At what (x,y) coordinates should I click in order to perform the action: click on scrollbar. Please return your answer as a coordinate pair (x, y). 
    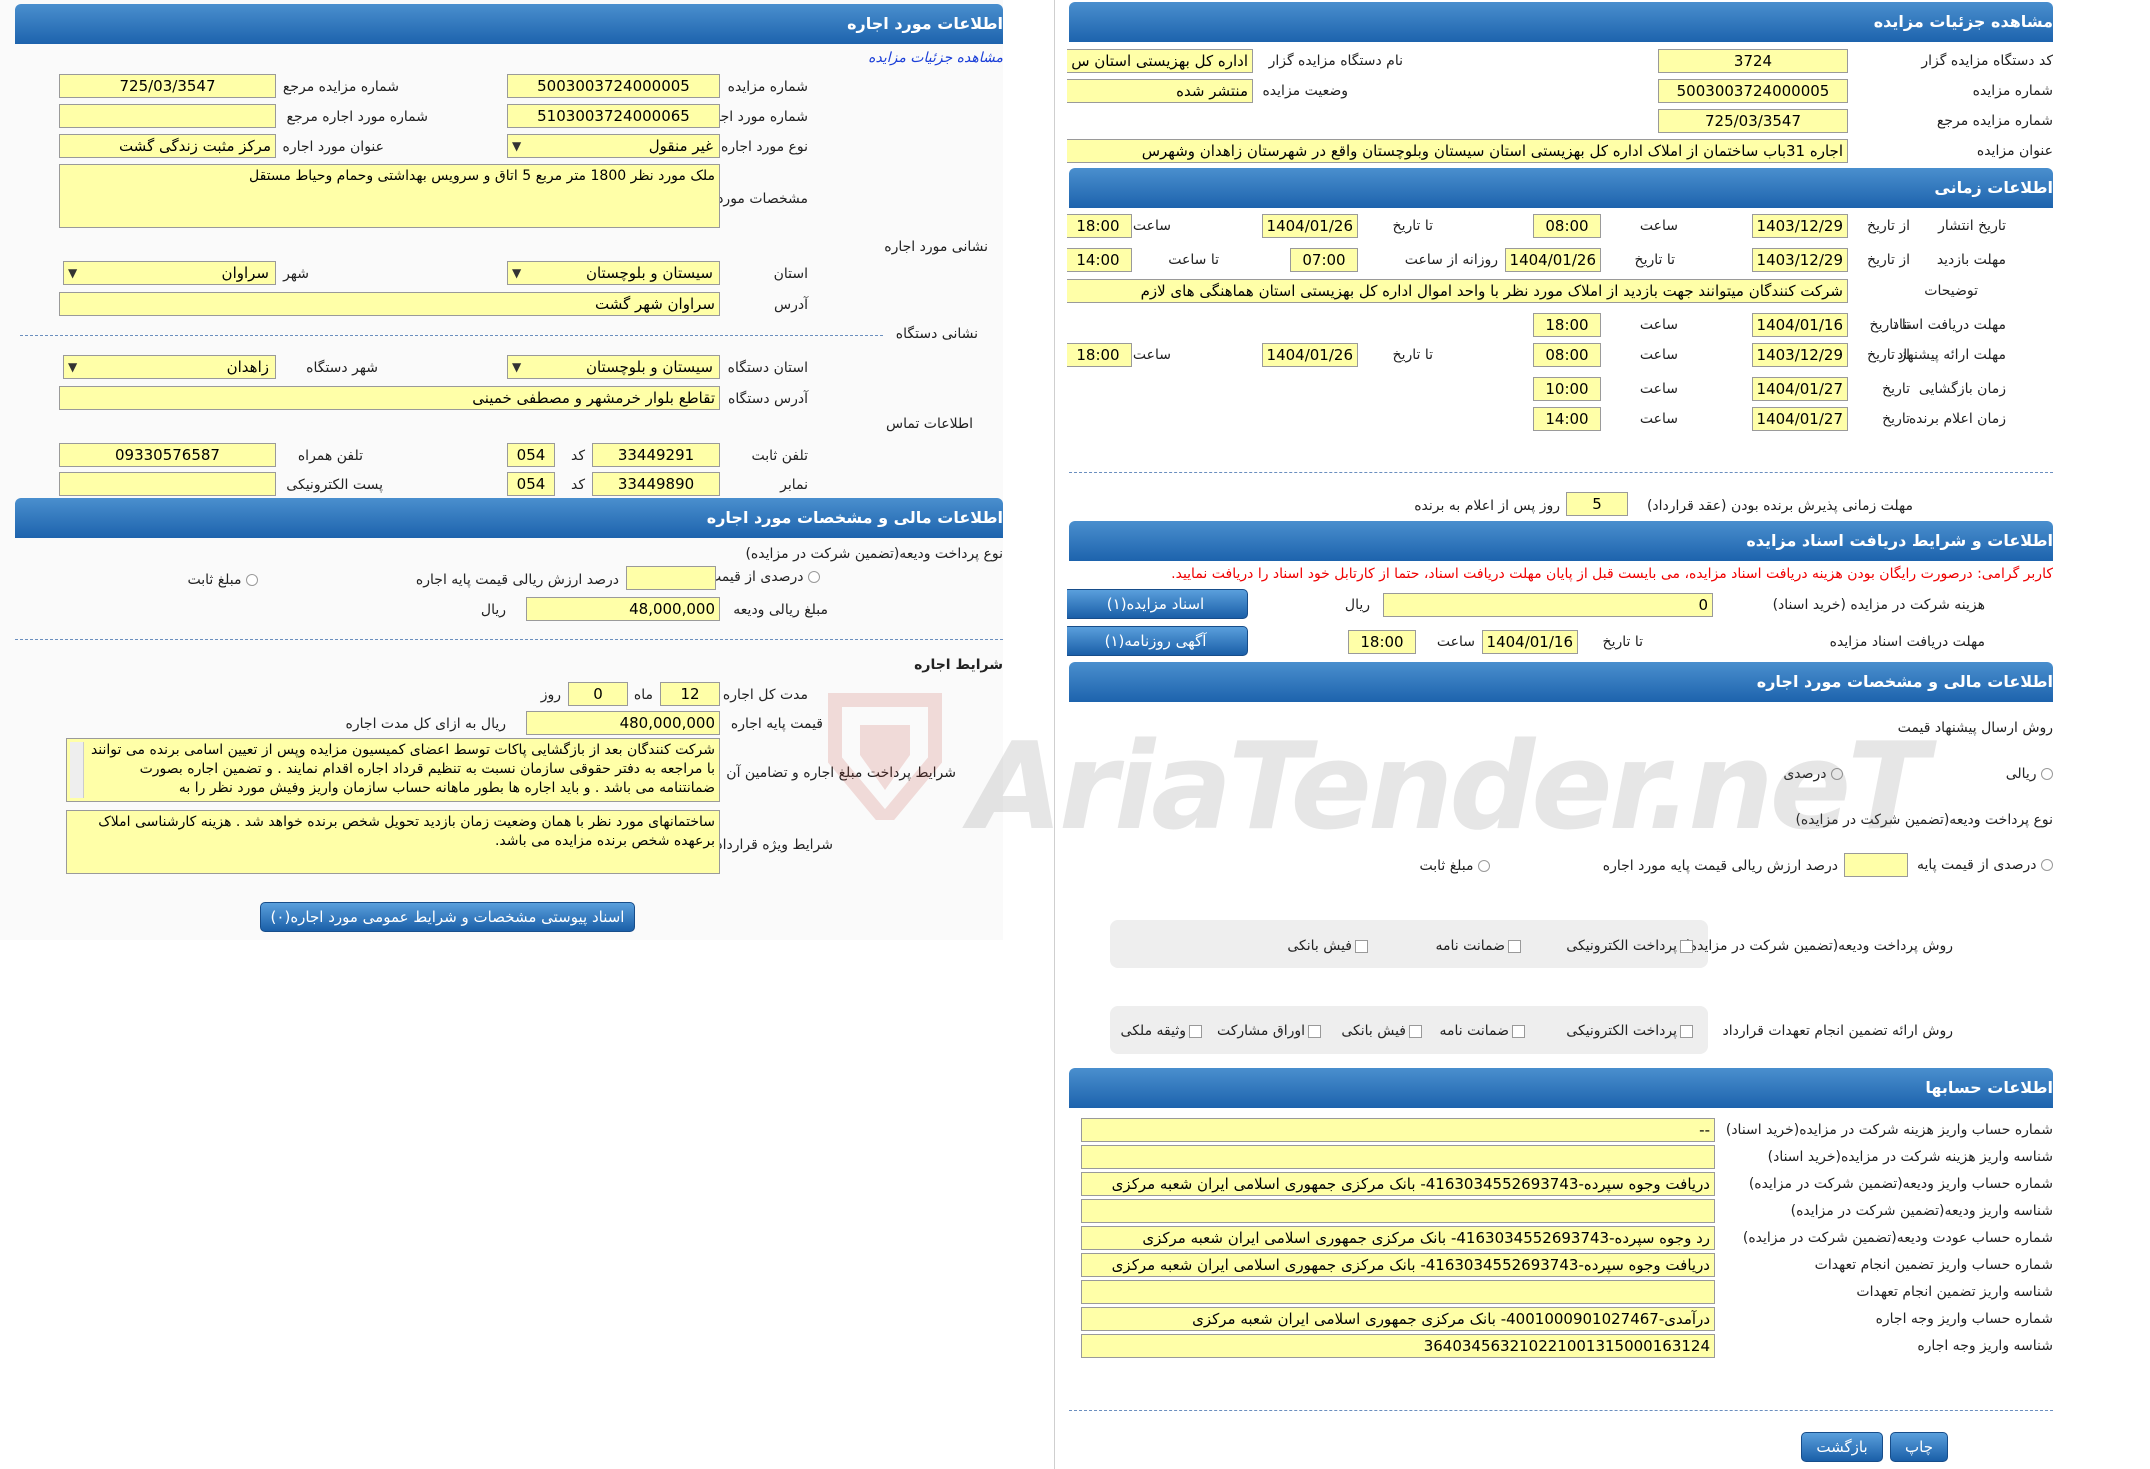
    Looking at the image, I should click on (77, 770).